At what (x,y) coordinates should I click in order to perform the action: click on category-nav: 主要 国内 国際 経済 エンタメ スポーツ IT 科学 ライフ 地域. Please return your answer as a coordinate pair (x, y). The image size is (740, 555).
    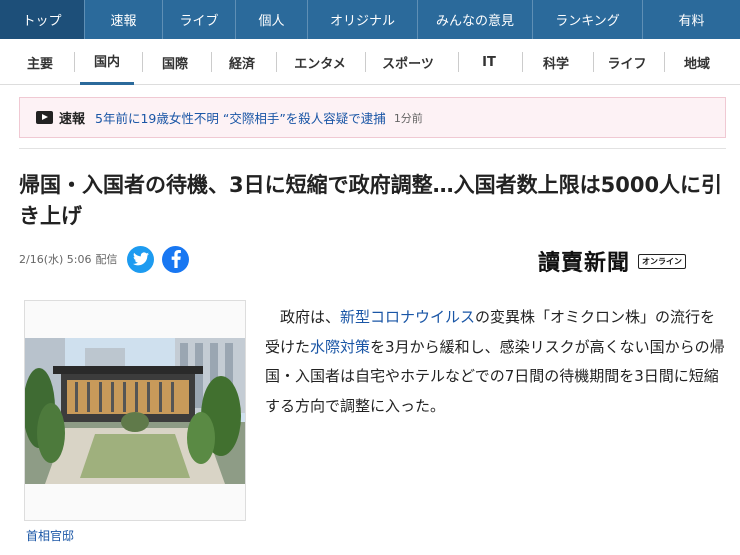
    Looking at the image, I should click on (370, 62).